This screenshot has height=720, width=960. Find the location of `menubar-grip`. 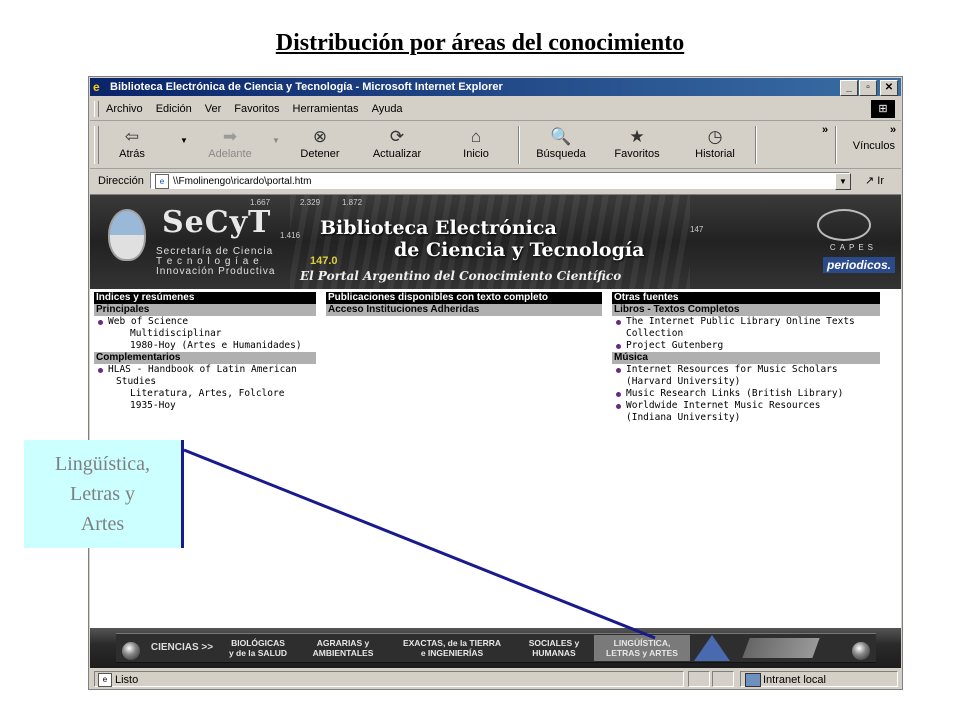

menubar-grip is located at coordinates (96, 109).